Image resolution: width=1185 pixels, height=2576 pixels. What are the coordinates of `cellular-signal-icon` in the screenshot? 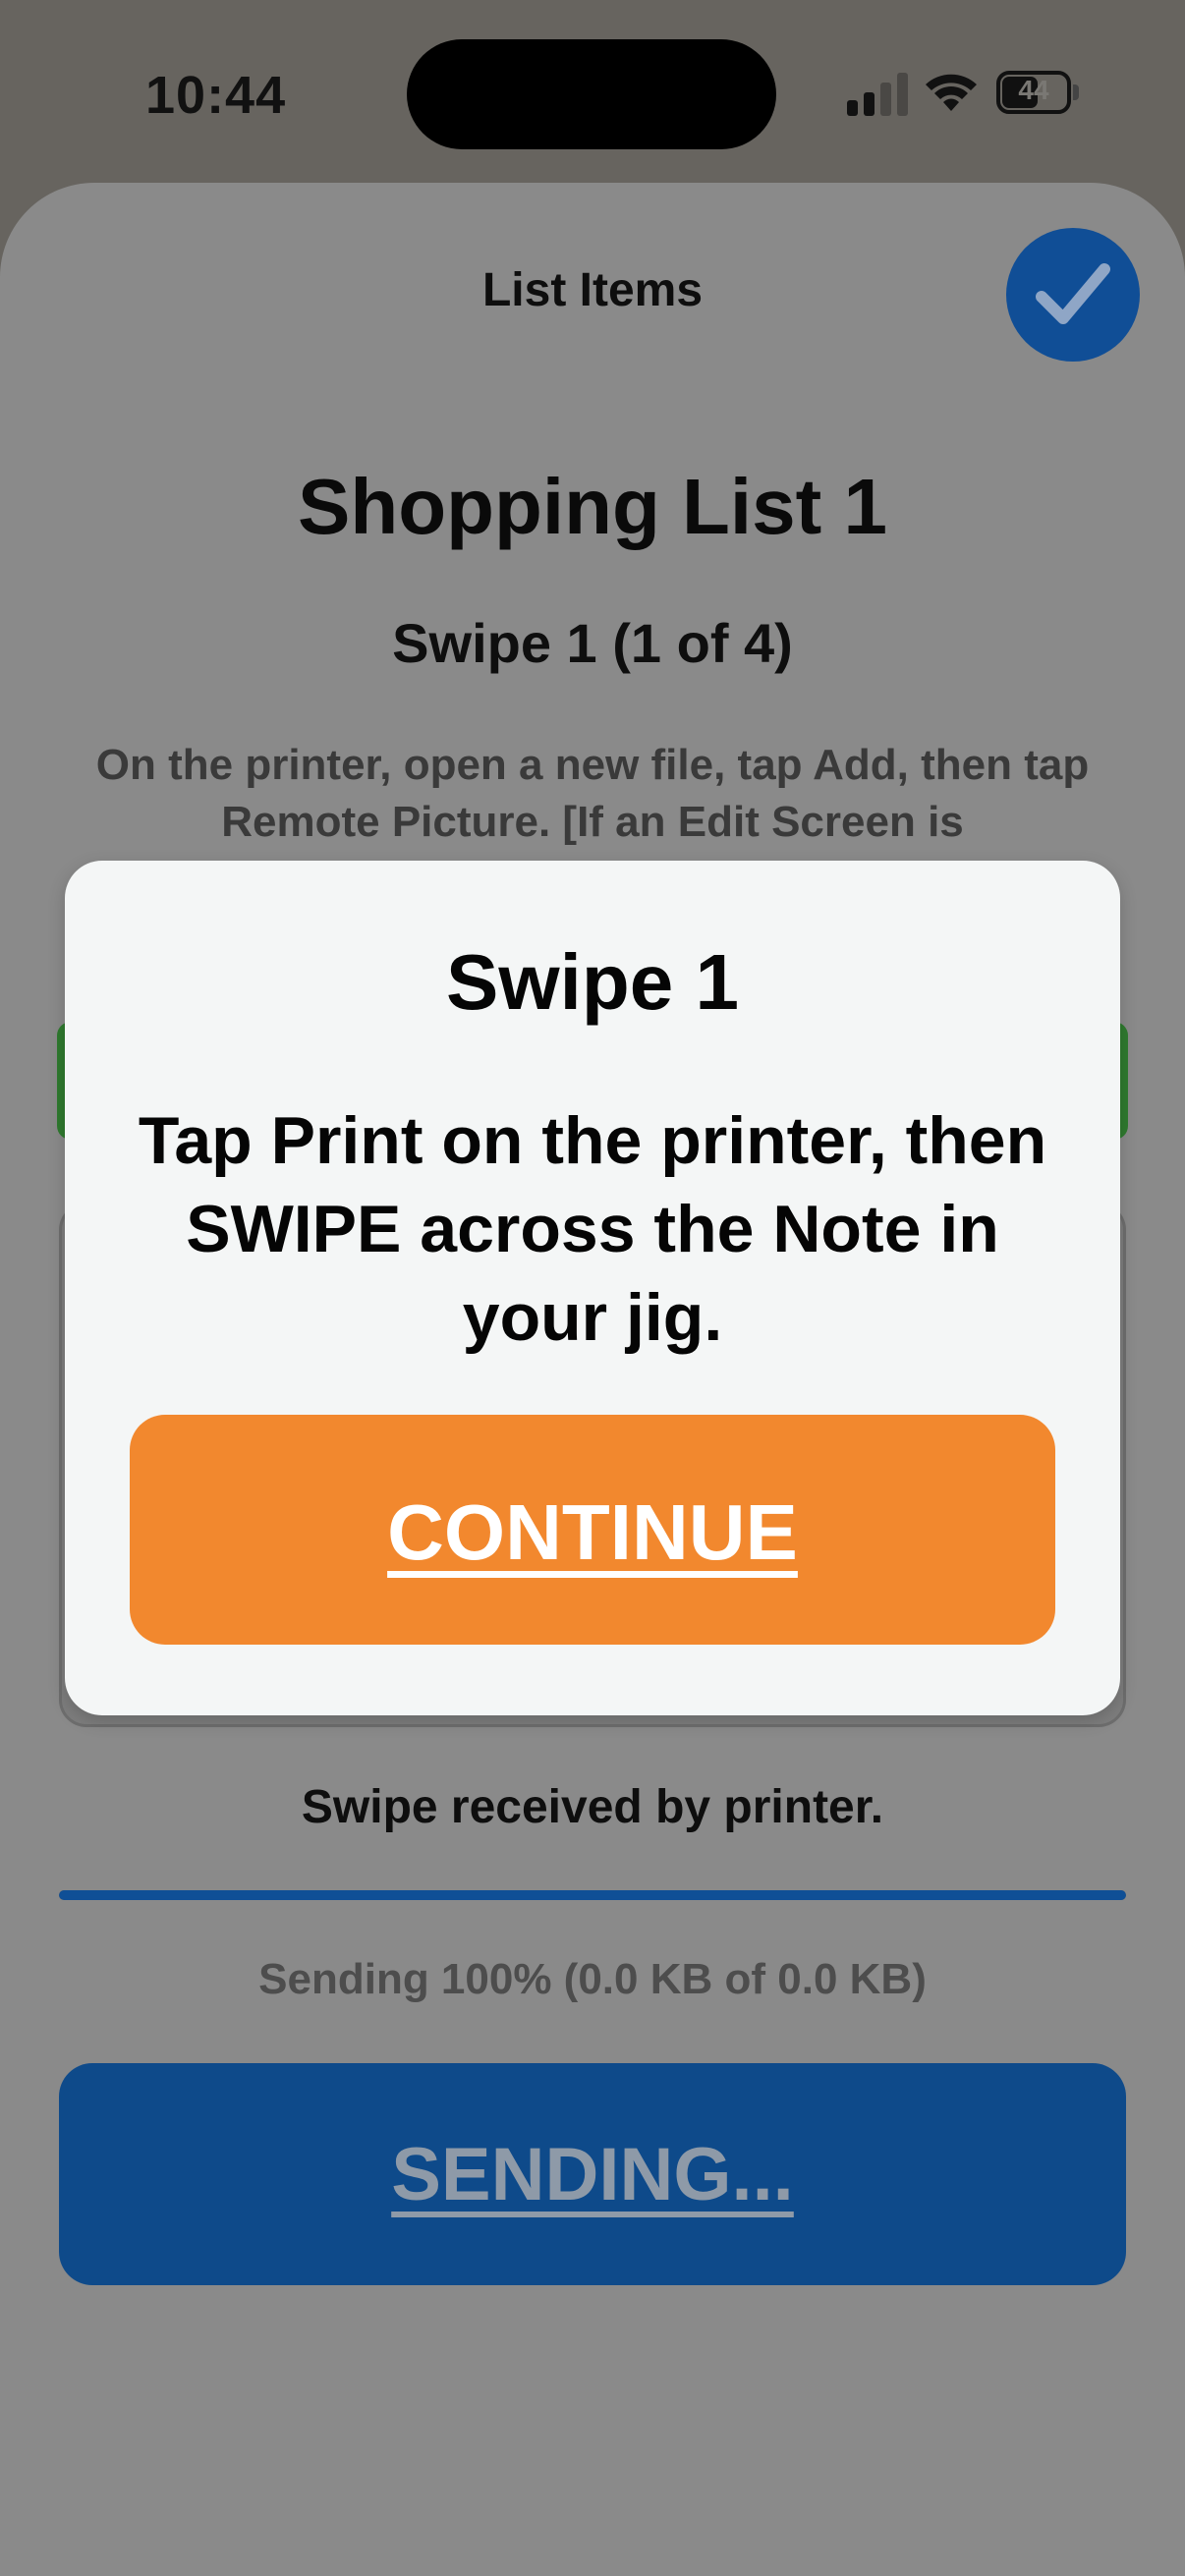 It's located at (878, 93).